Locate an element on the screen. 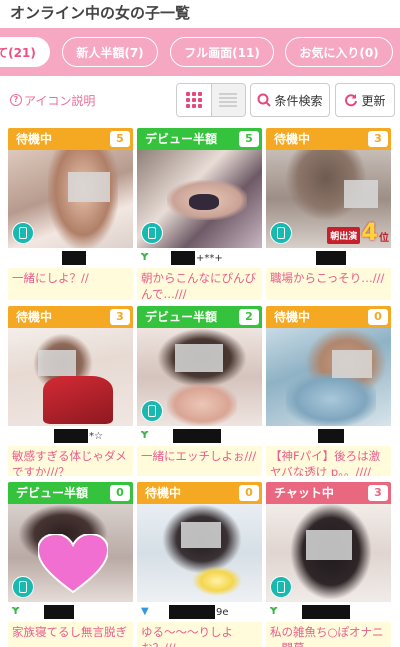  list-icon is located at coordinates (228, 100).